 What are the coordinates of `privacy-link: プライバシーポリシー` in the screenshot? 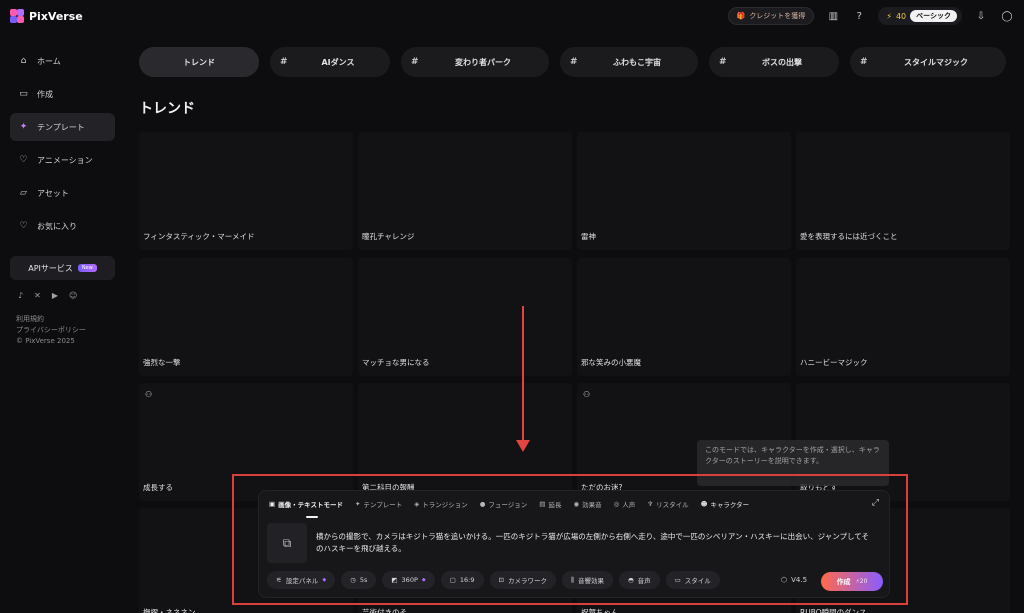 It's located at (51, 330).